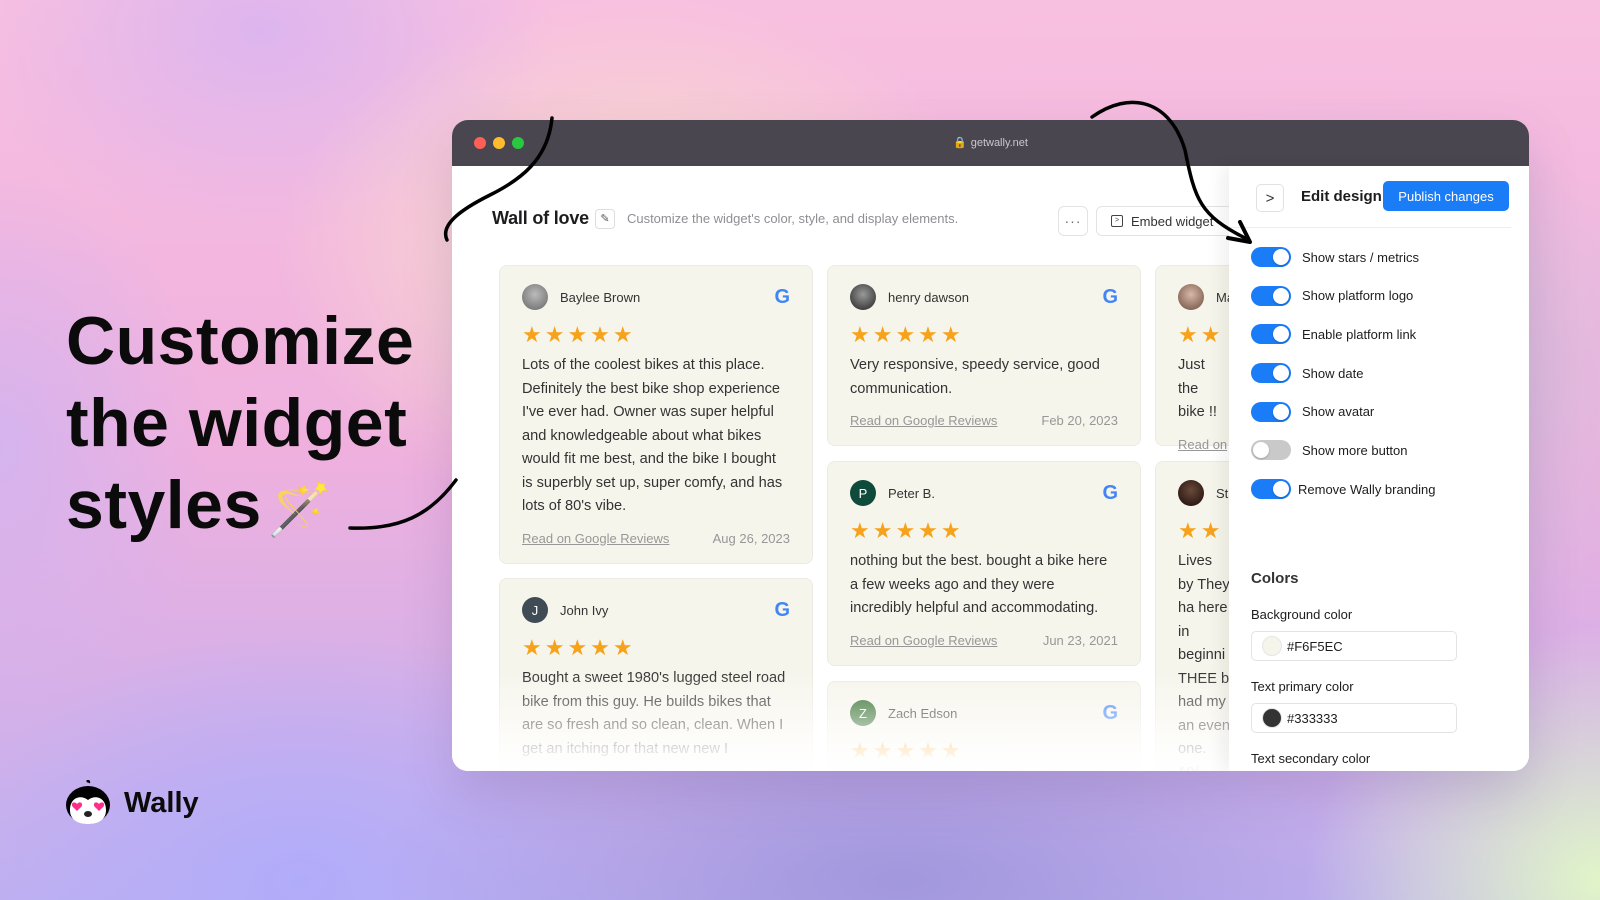 The height and width of the screenshot is (900, 1600). I want to click on penguin-logo-icon, so click(88, 802).